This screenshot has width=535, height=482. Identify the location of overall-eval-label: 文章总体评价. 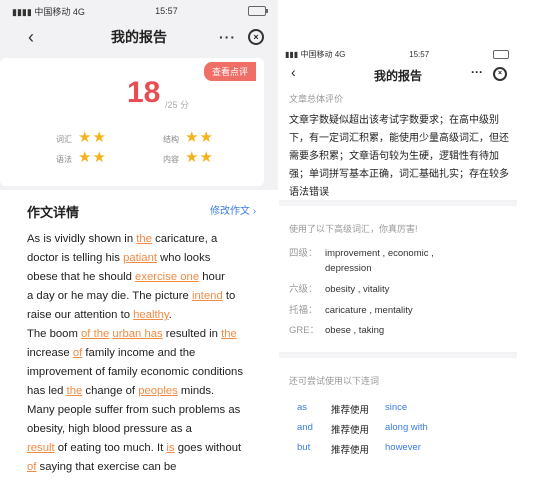
(316, 99).